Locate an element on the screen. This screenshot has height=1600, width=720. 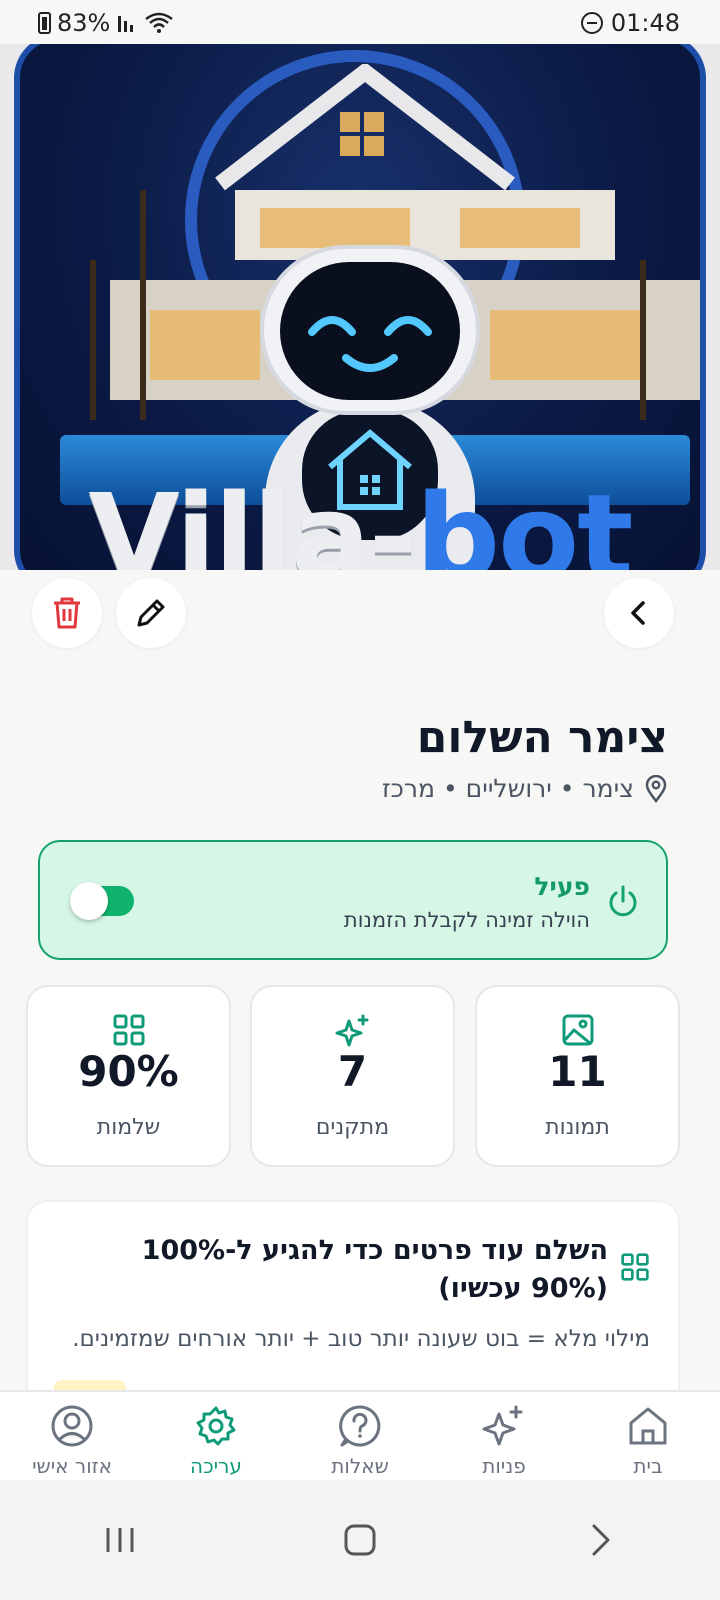
stat-label: שלמות is located at coordinates (128, 1127).